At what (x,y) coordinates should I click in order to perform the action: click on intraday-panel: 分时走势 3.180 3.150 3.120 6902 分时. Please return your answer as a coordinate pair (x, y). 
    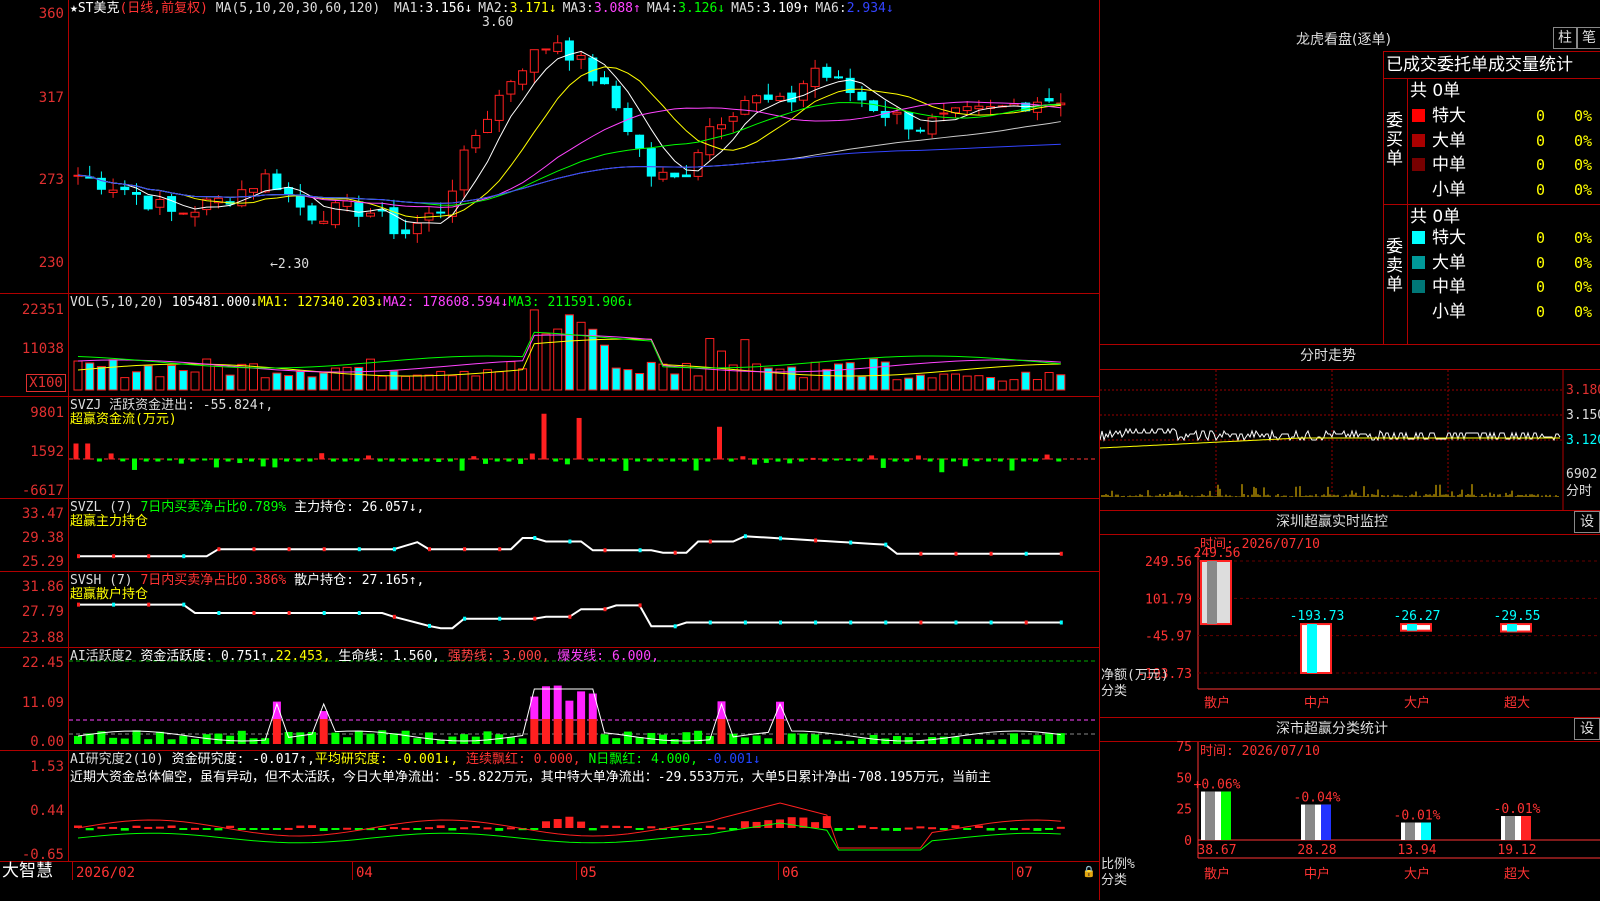
    Looking at the image, I should click on (1350, 428).